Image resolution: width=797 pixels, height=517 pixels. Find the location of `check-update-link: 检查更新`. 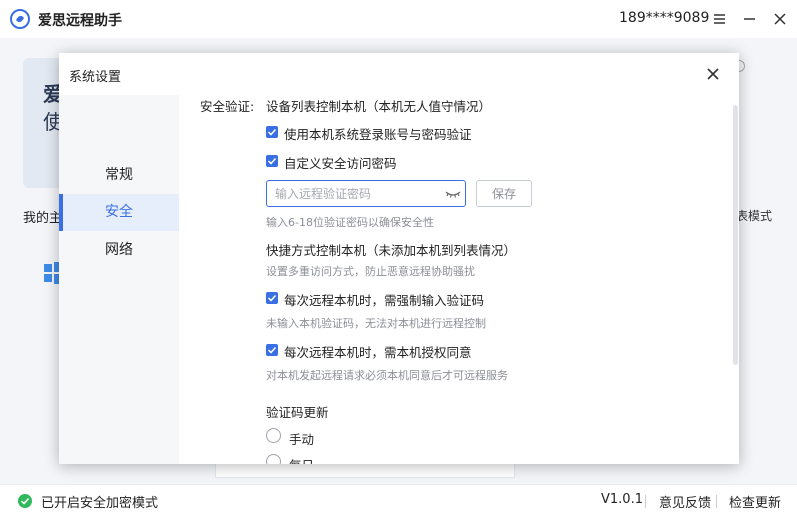

check-update-link: 检查更新 is located at coordinates (755, 501).